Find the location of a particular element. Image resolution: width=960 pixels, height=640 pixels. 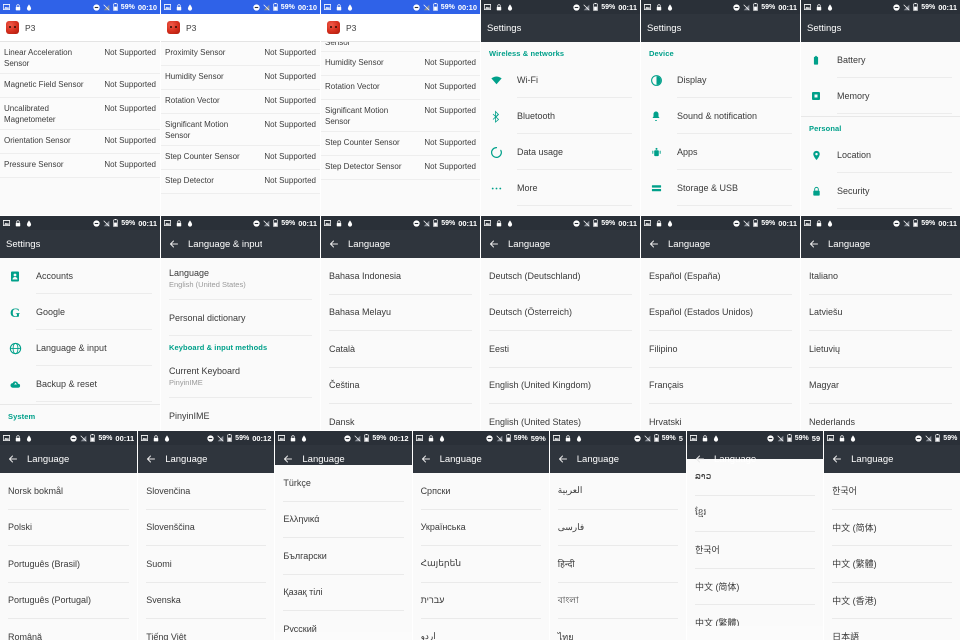

table-row: Sensor is located at coordinates (400, 47).